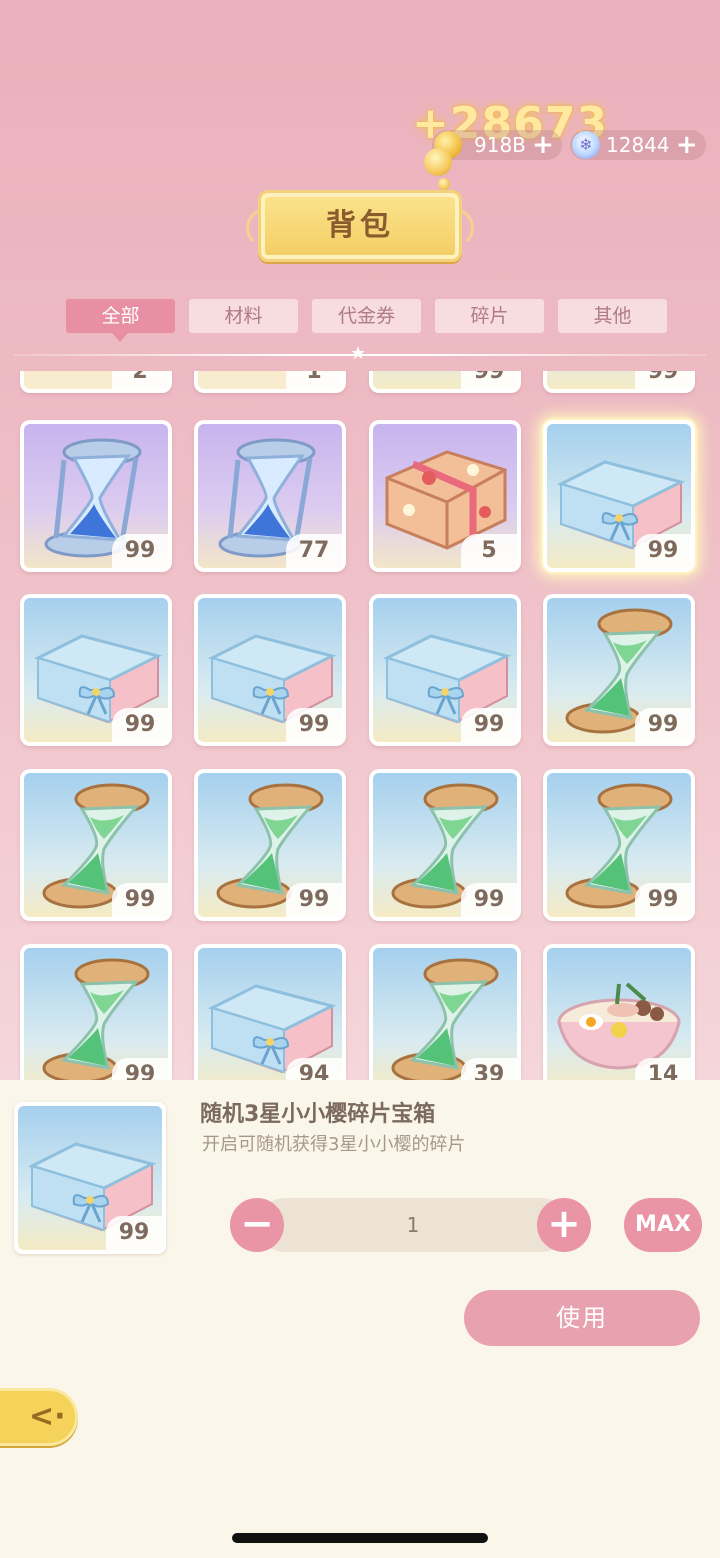 The image size is (720, 1558). Describe the element at coordinates (663, 1069) in the screenshot. I see `item-count: 14` at that location.